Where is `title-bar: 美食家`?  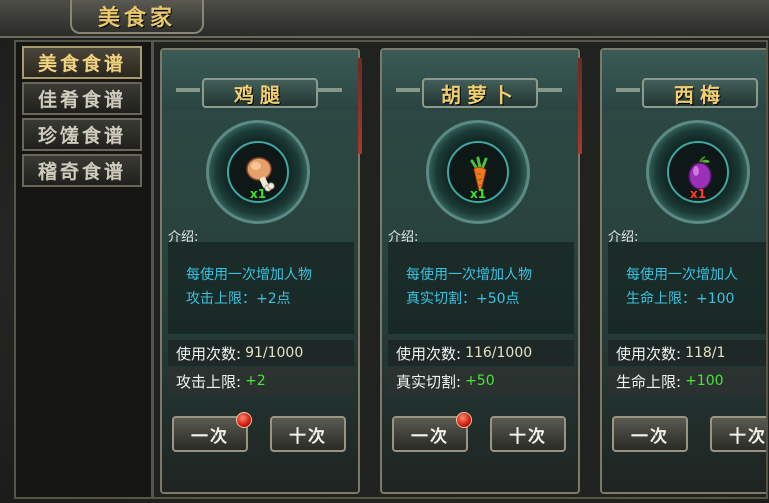 title-bar: 美食家 is located at coordinates (384, 19).